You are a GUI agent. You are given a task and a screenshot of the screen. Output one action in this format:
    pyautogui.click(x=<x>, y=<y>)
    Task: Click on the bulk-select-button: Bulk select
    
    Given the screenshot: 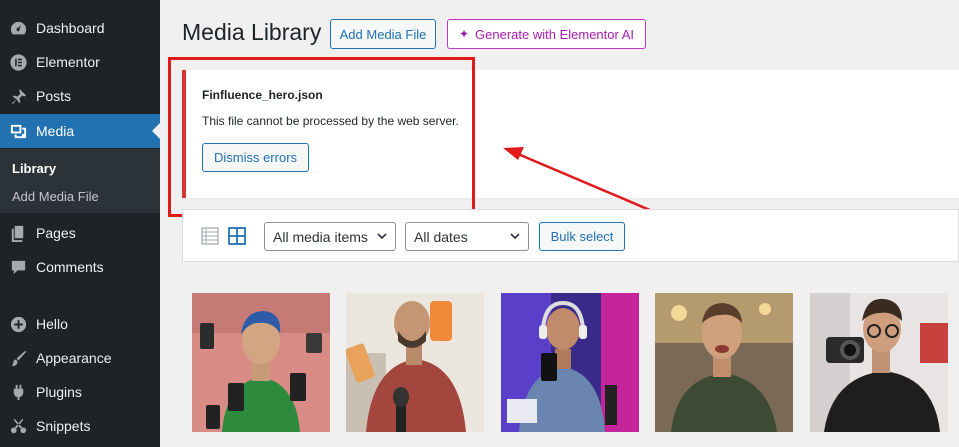 What is the action you would take?
    pyautogui.click(x=582, y=236)
    